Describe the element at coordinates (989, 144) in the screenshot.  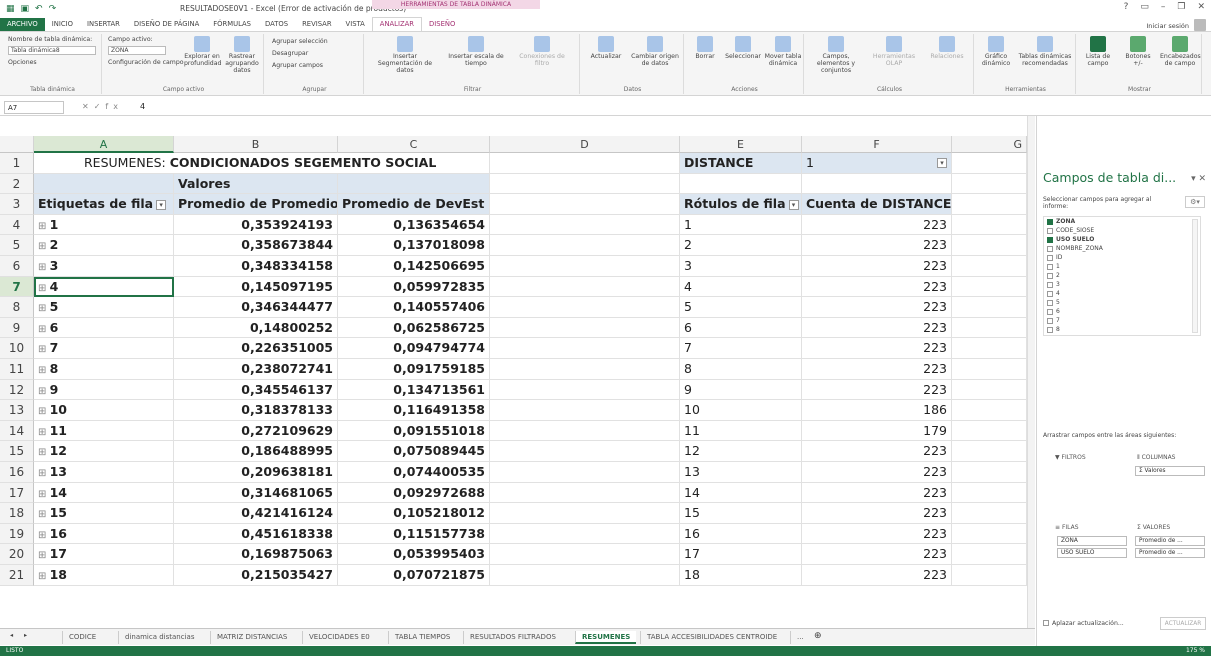
I see `column-header-g: G` at that location.